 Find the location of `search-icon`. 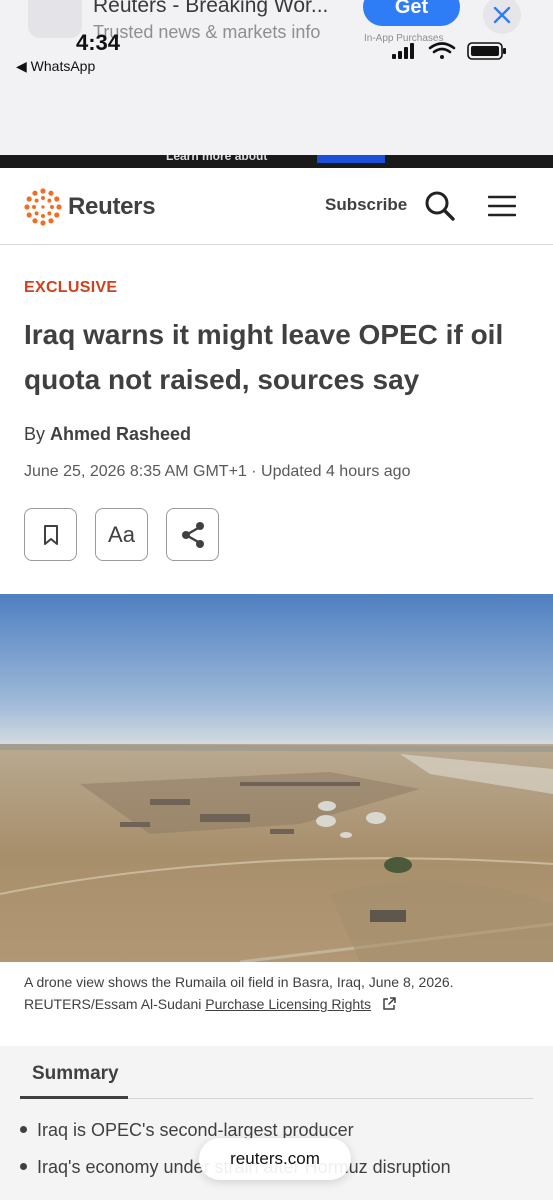

search-icon is located at coordinates (440, 206).